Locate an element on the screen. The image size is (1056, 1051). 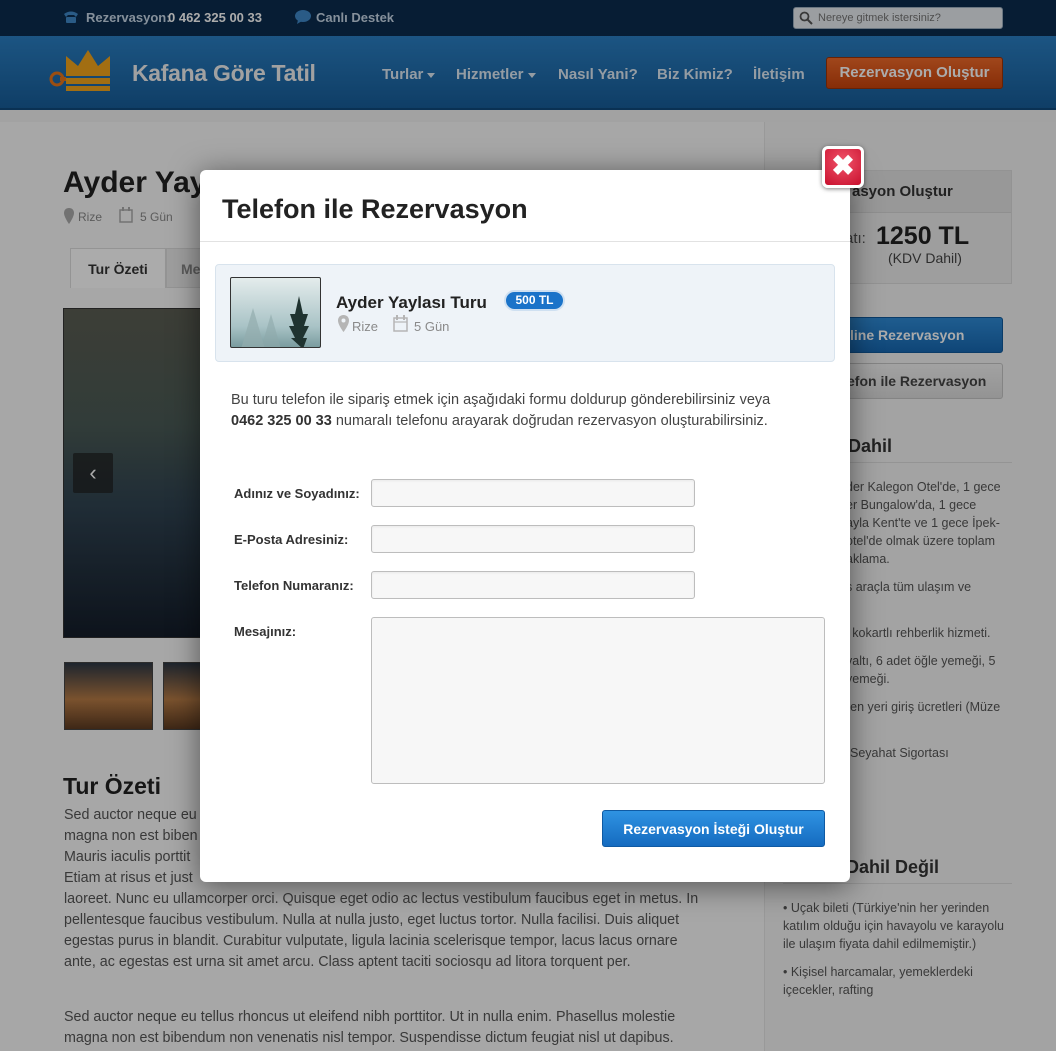
tour-duration: 5 Gün is located at coordinates (432, 326).